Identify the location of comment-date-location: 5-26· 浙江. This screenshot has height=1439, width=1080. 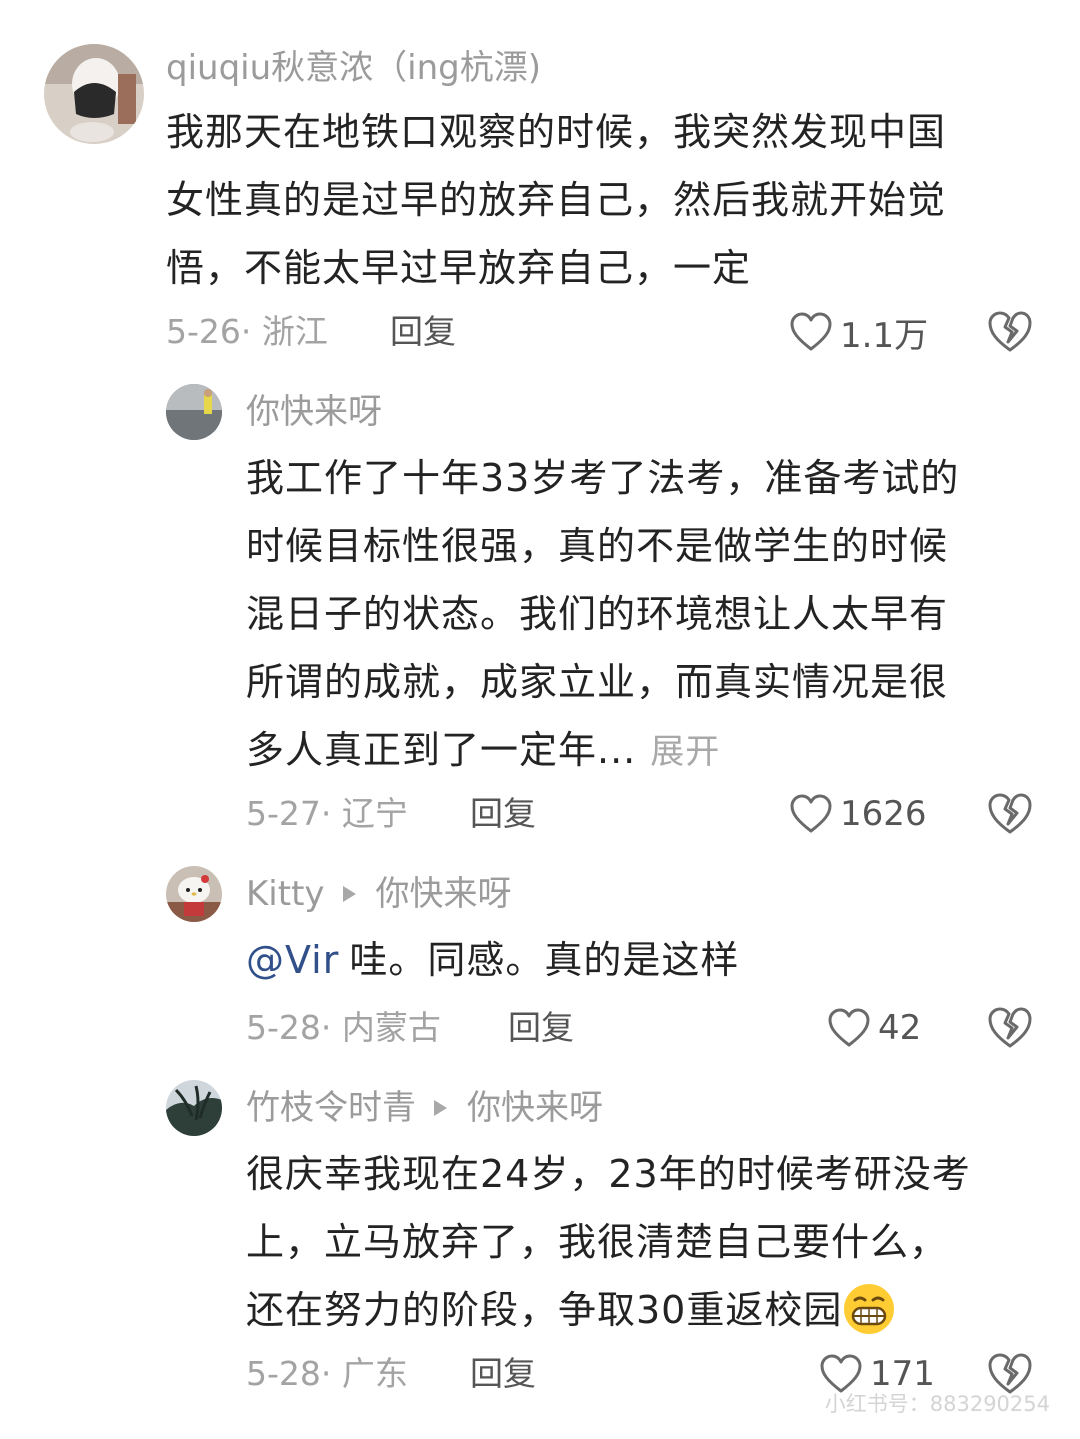
(247, 331).